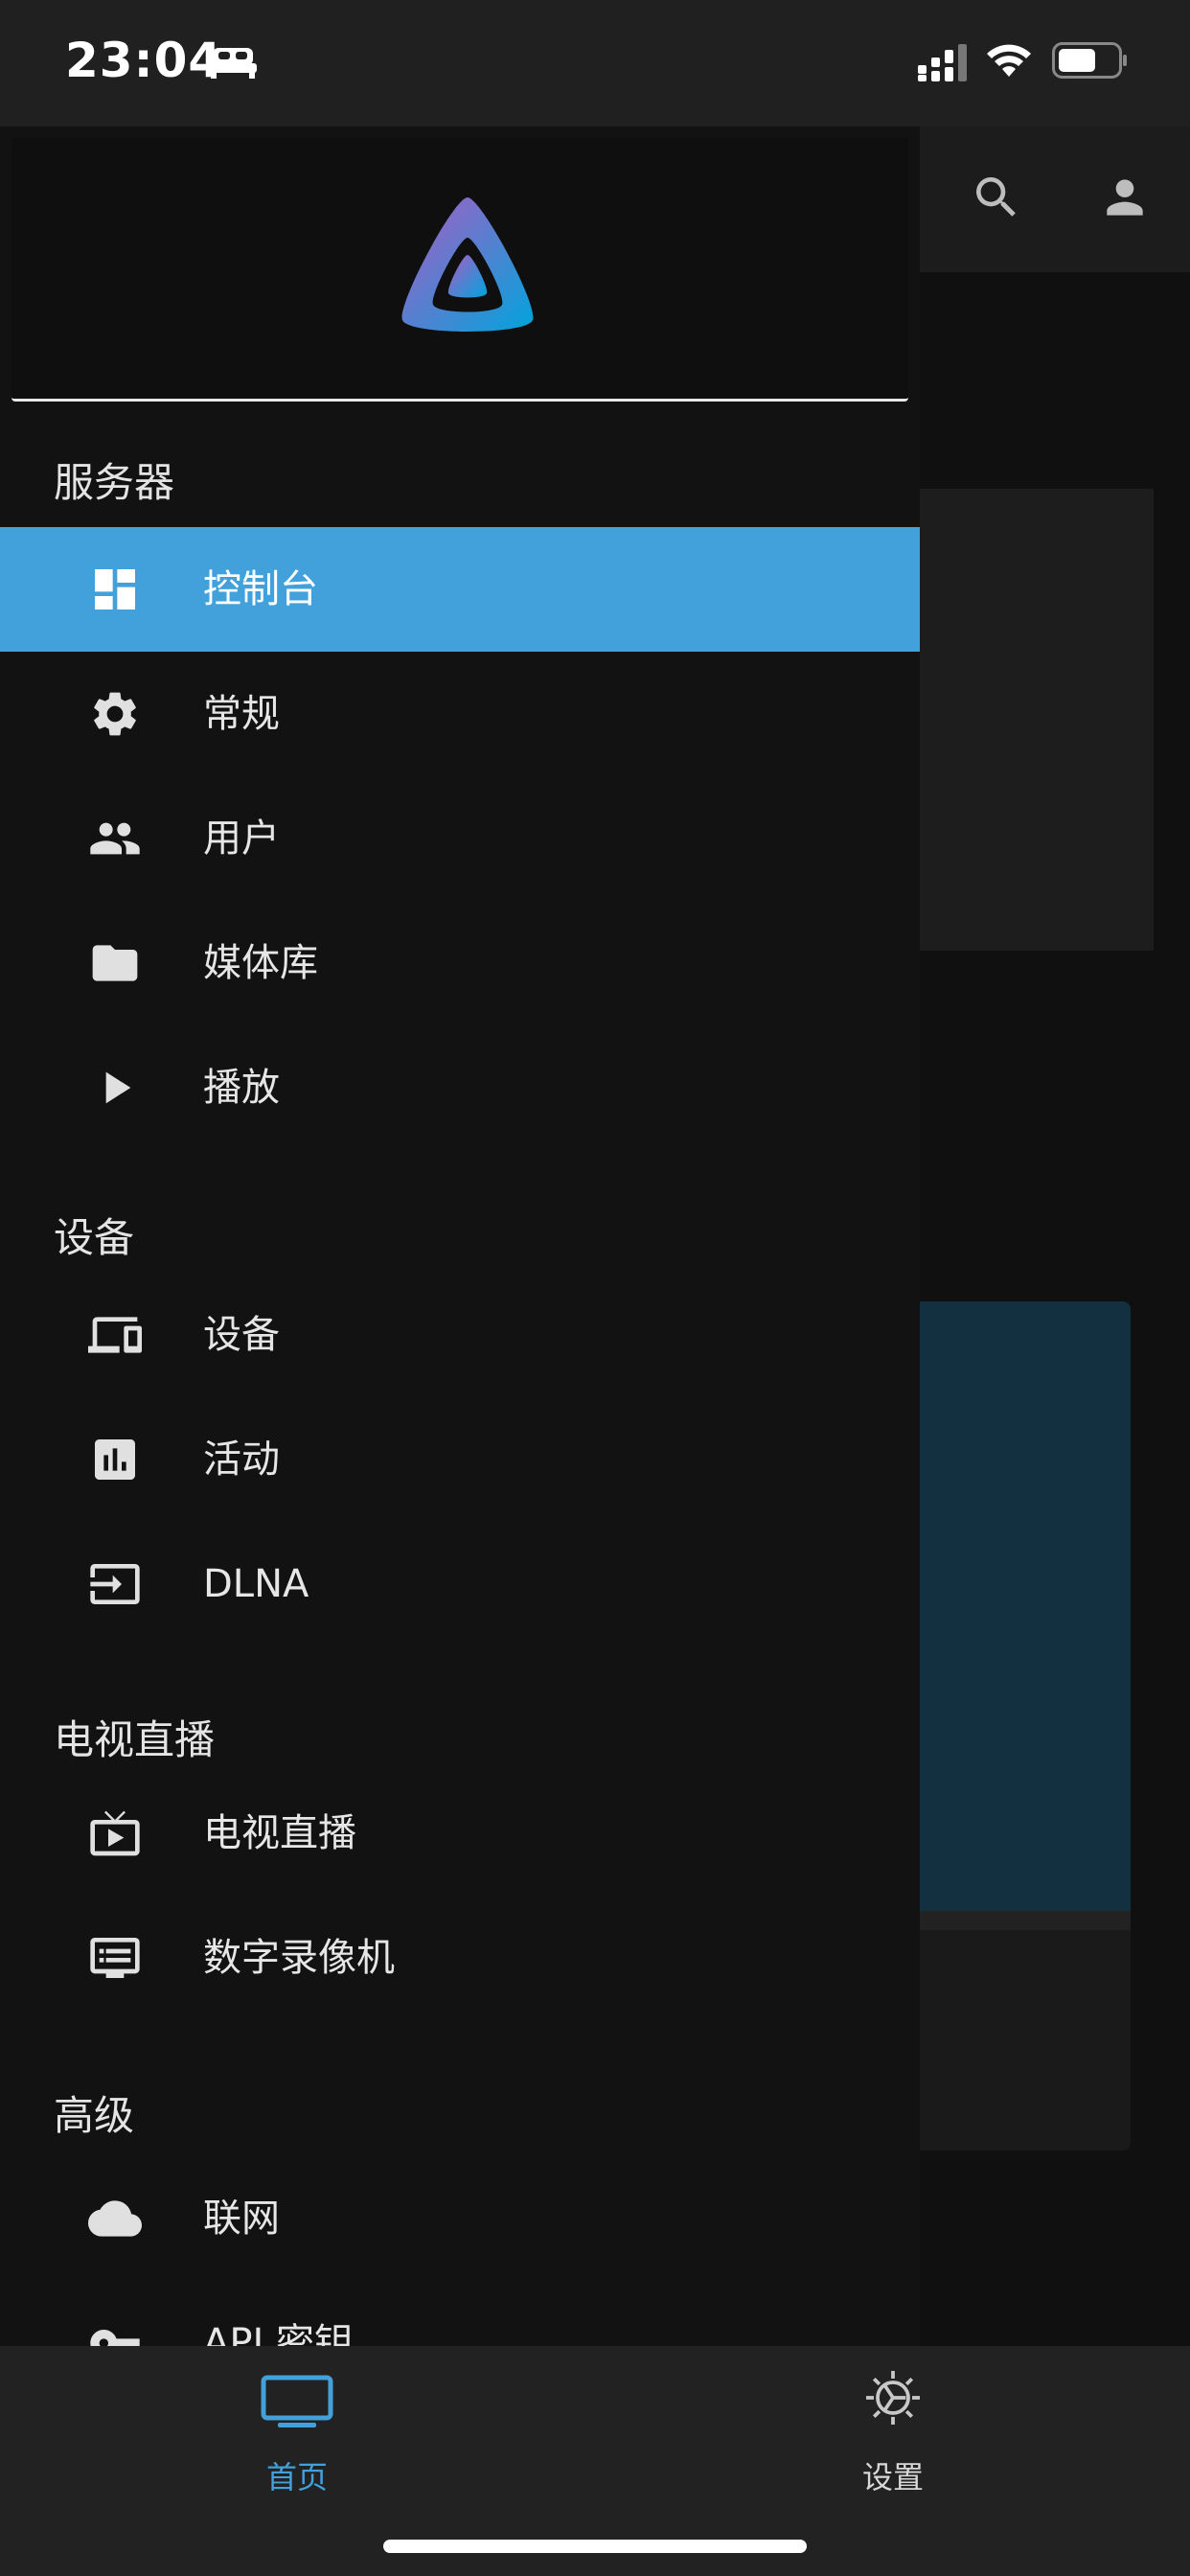 The height and width of the screenshot is (2576, 1190). I want to click on nav-item-dlna: DLNA, so click(460, 1584).